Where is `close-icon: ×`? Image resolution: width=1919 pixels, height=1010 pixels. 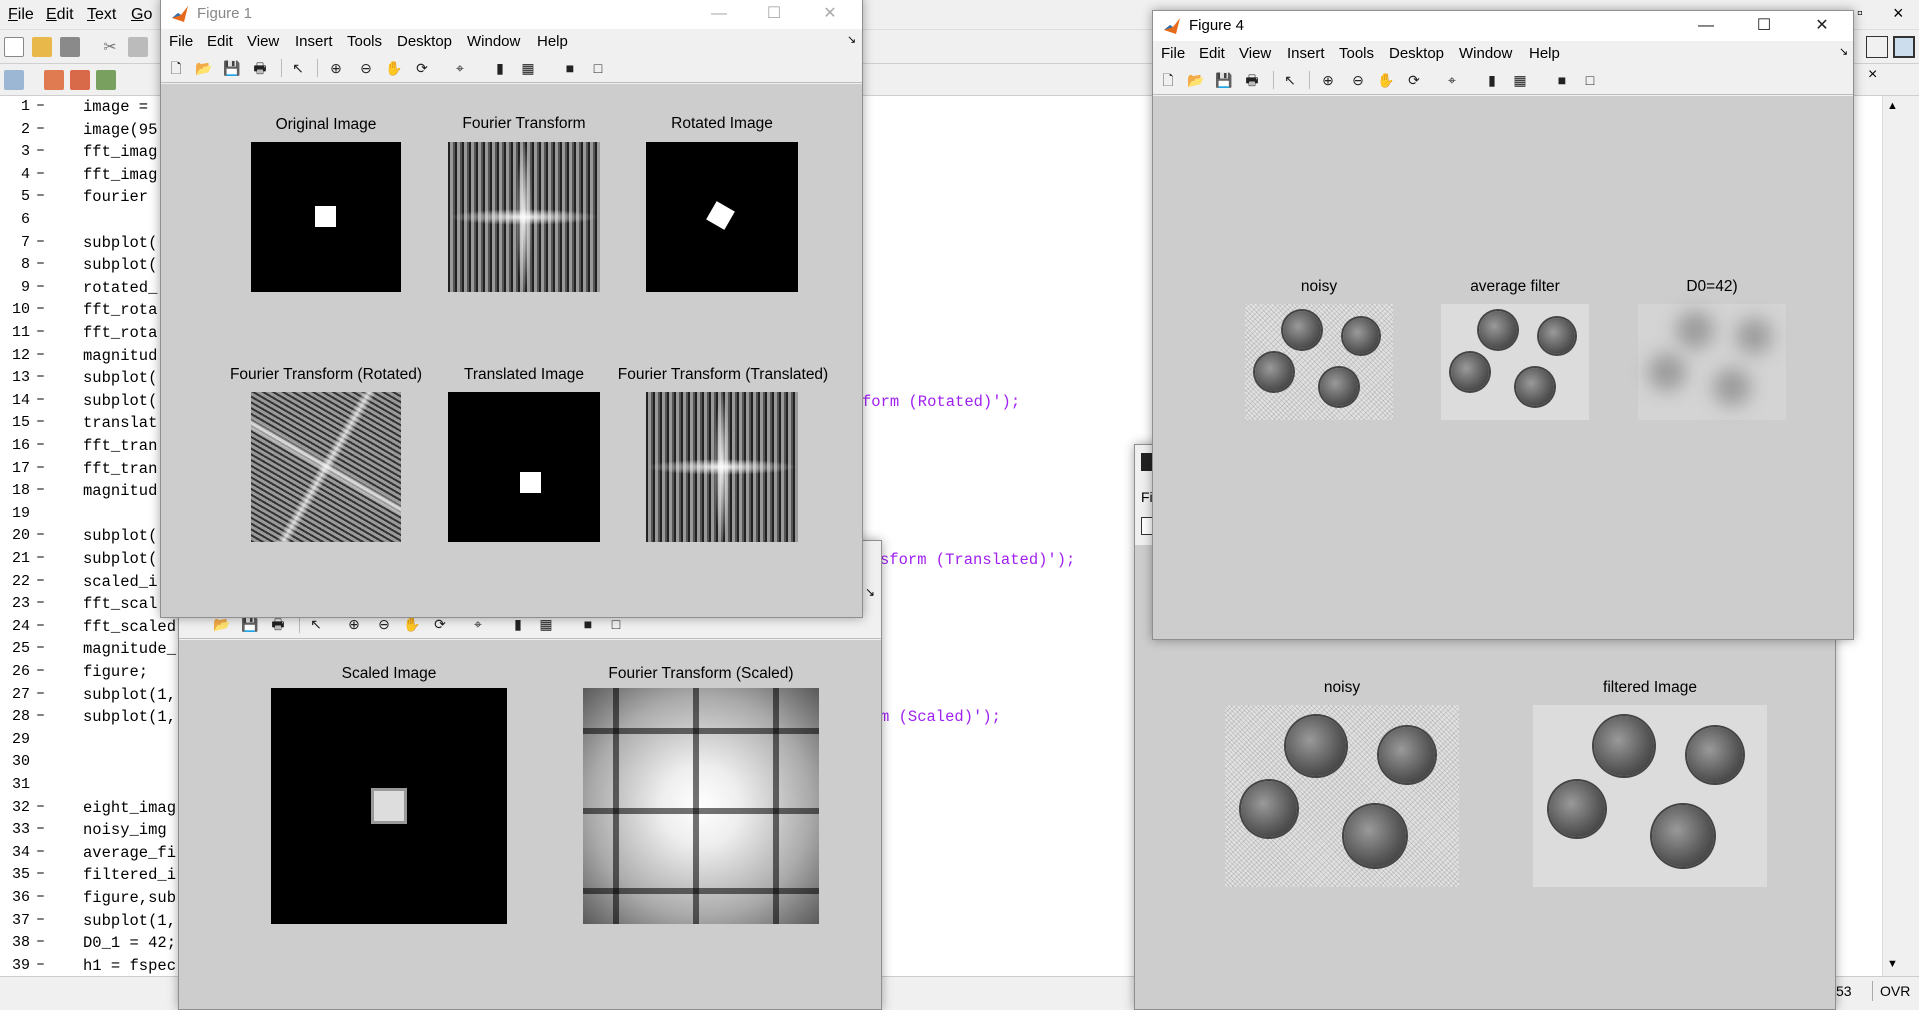 close-icon: × is located at coordinates (1898, 13).